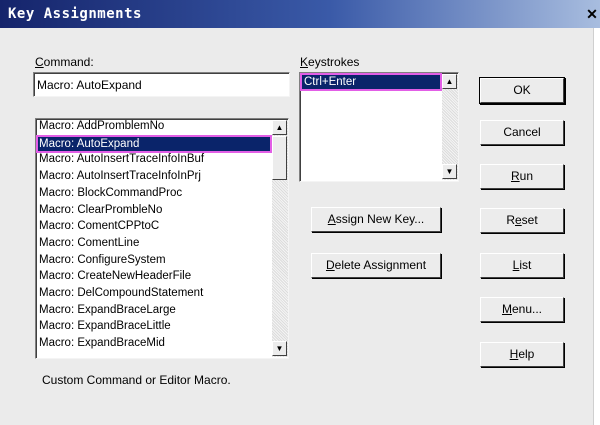 This screenshot has width=600, height=425. What do you see at coordinates (449, 81) in the screenshot?
I see `keystrokes-scroll-up-icon: ▲` at bounding box center [449, 81].